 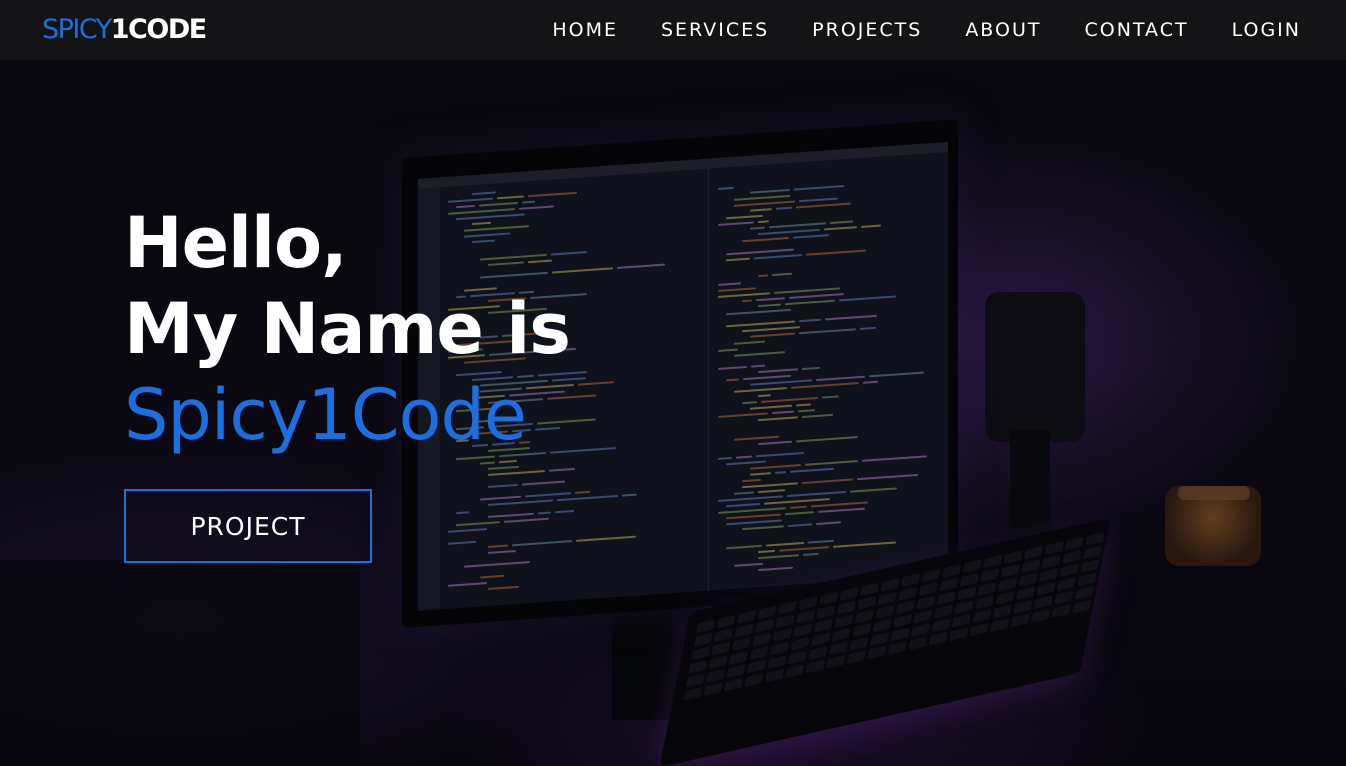 I want to click on nav-link-login: LOGIN, so click(x=1266, y=30).